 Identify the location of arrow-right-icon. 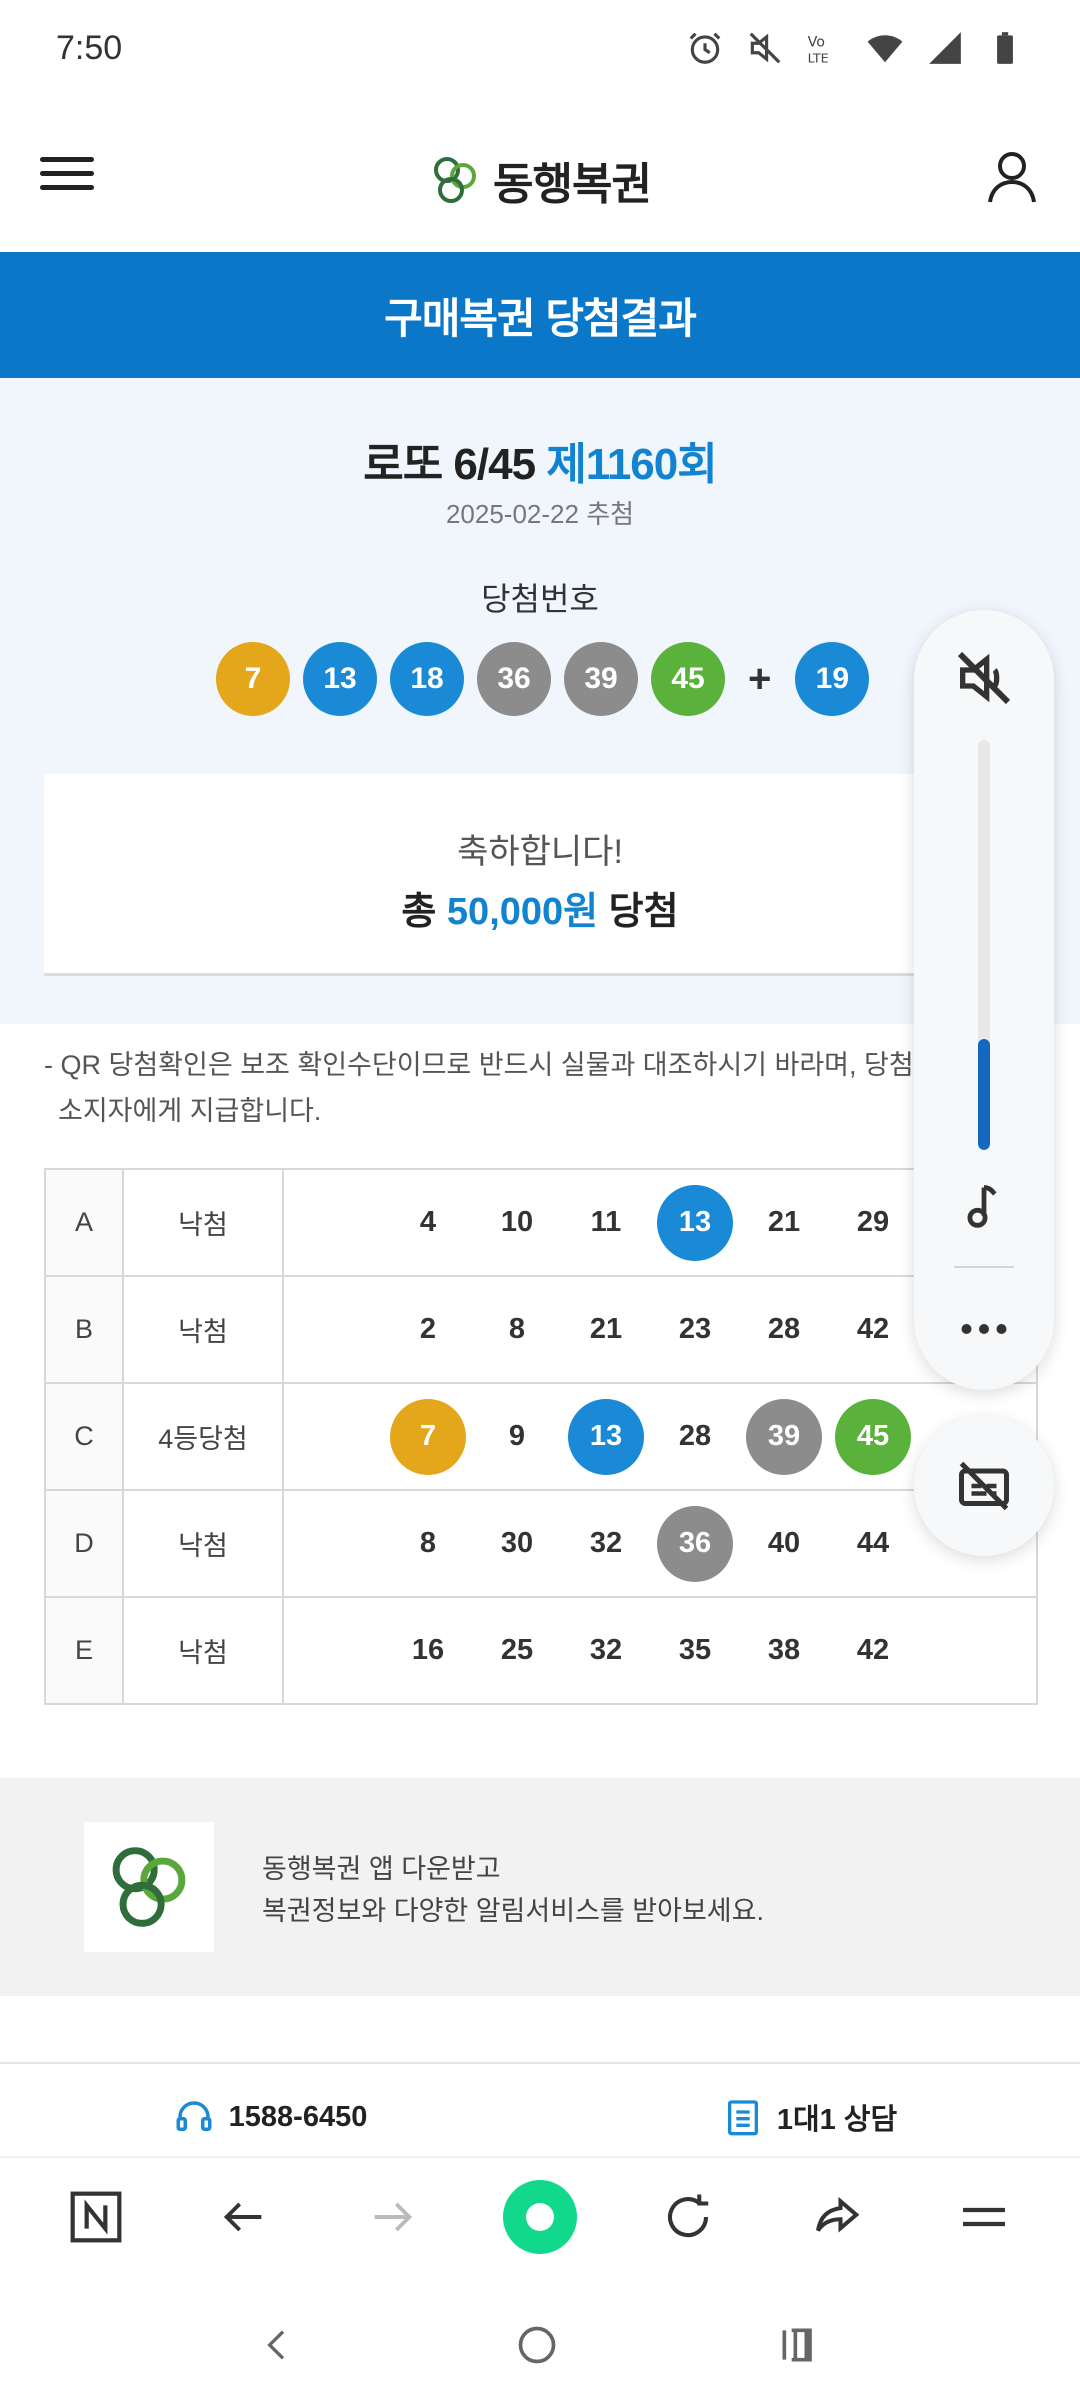
(393, 2217).